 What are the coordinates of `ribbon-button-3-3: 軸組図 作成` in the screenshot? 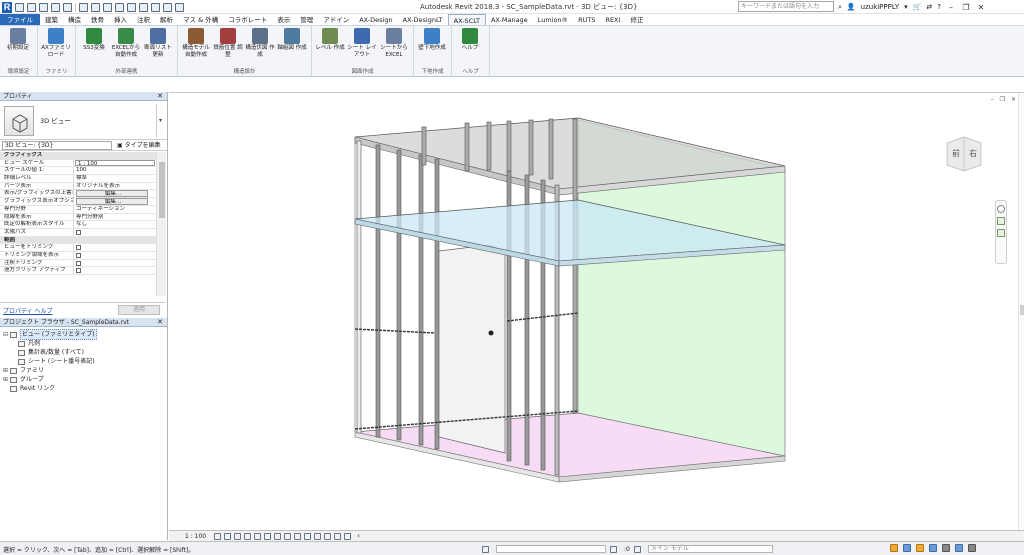 It's located at (292, 40).